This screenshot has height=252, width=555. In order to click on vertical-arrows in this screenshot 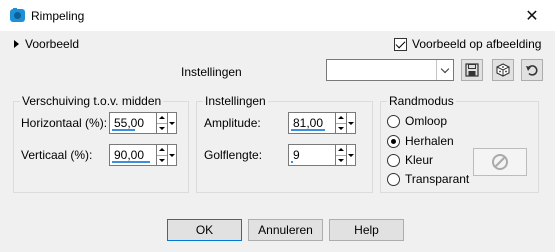, I will do `click(162, 155)`.